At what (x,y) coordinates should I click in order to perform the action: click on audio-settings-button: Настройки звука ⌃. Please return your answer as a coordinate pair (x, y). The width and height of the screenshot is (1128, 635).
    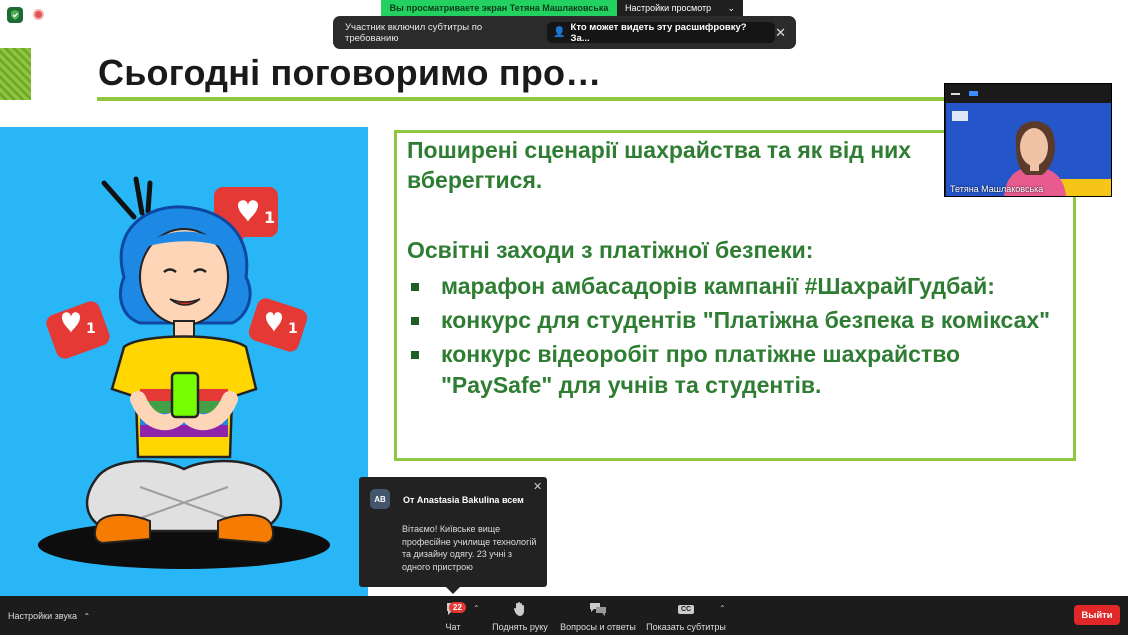
    Looking at the image, I should click on (49, 616).